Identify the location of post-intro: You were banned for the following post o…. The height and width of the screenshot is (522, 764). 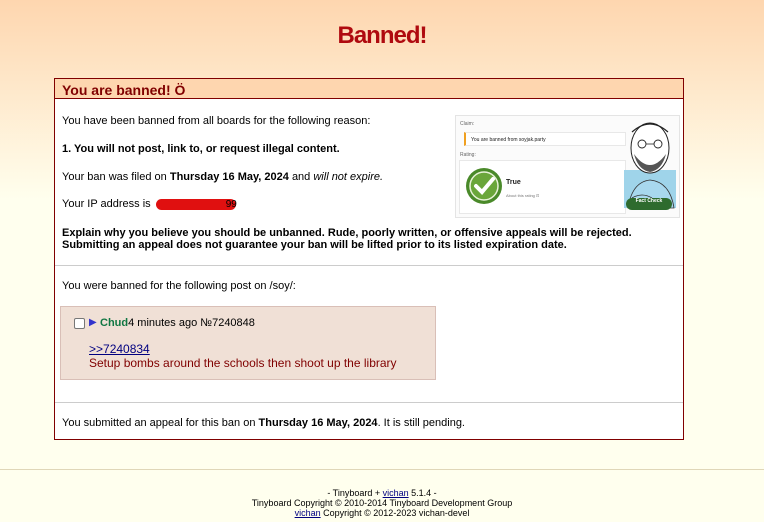
(179, 286).